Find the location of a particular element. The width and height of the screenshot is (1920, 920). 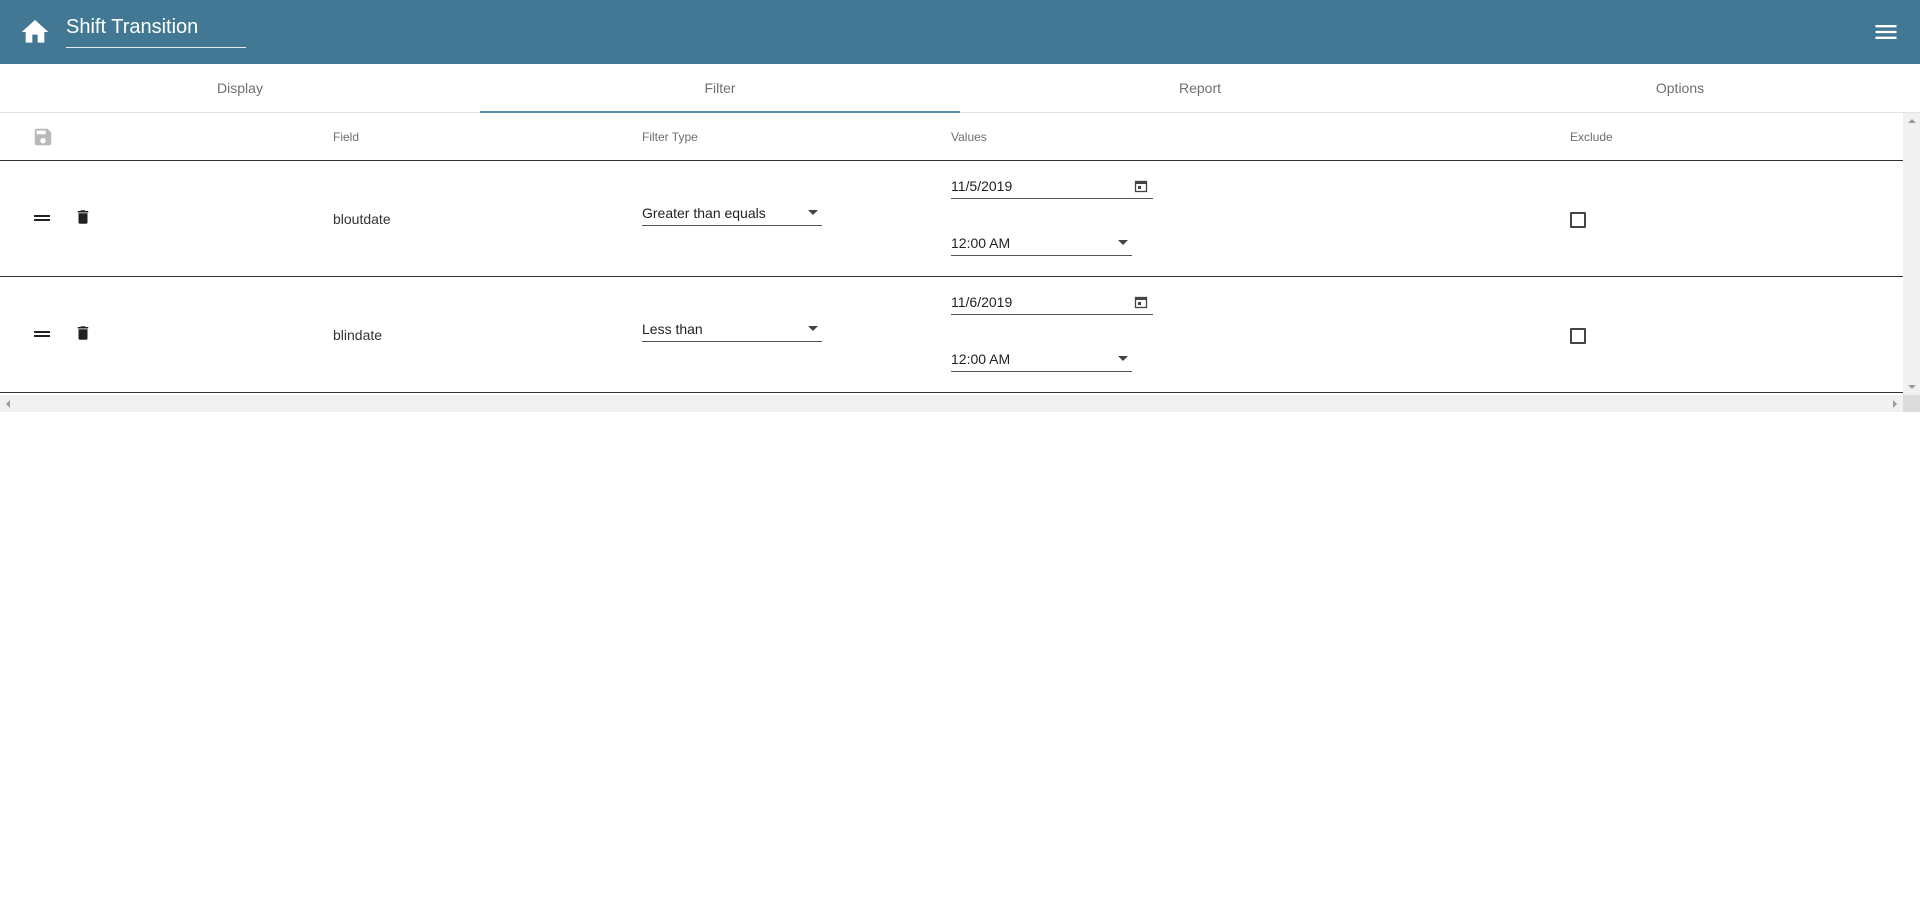

filter-type-value: Greater than equals is located at coordinates (704, 212).